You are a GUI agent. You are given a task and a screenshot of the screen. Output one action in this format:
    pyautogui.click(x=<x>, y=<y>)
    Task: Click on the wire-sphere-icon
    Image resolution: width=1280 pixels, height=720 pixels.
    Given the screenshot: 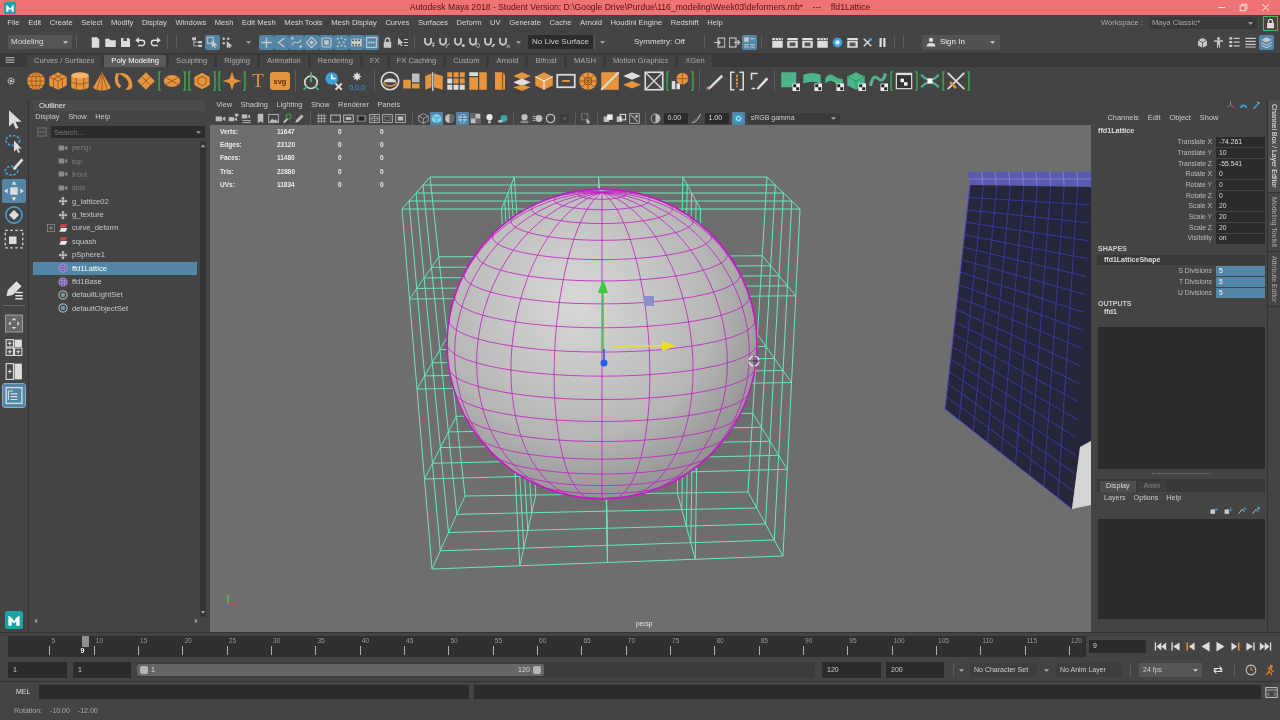 What is the action you would take?
    pyautogui.click(x=463, y=118)
    